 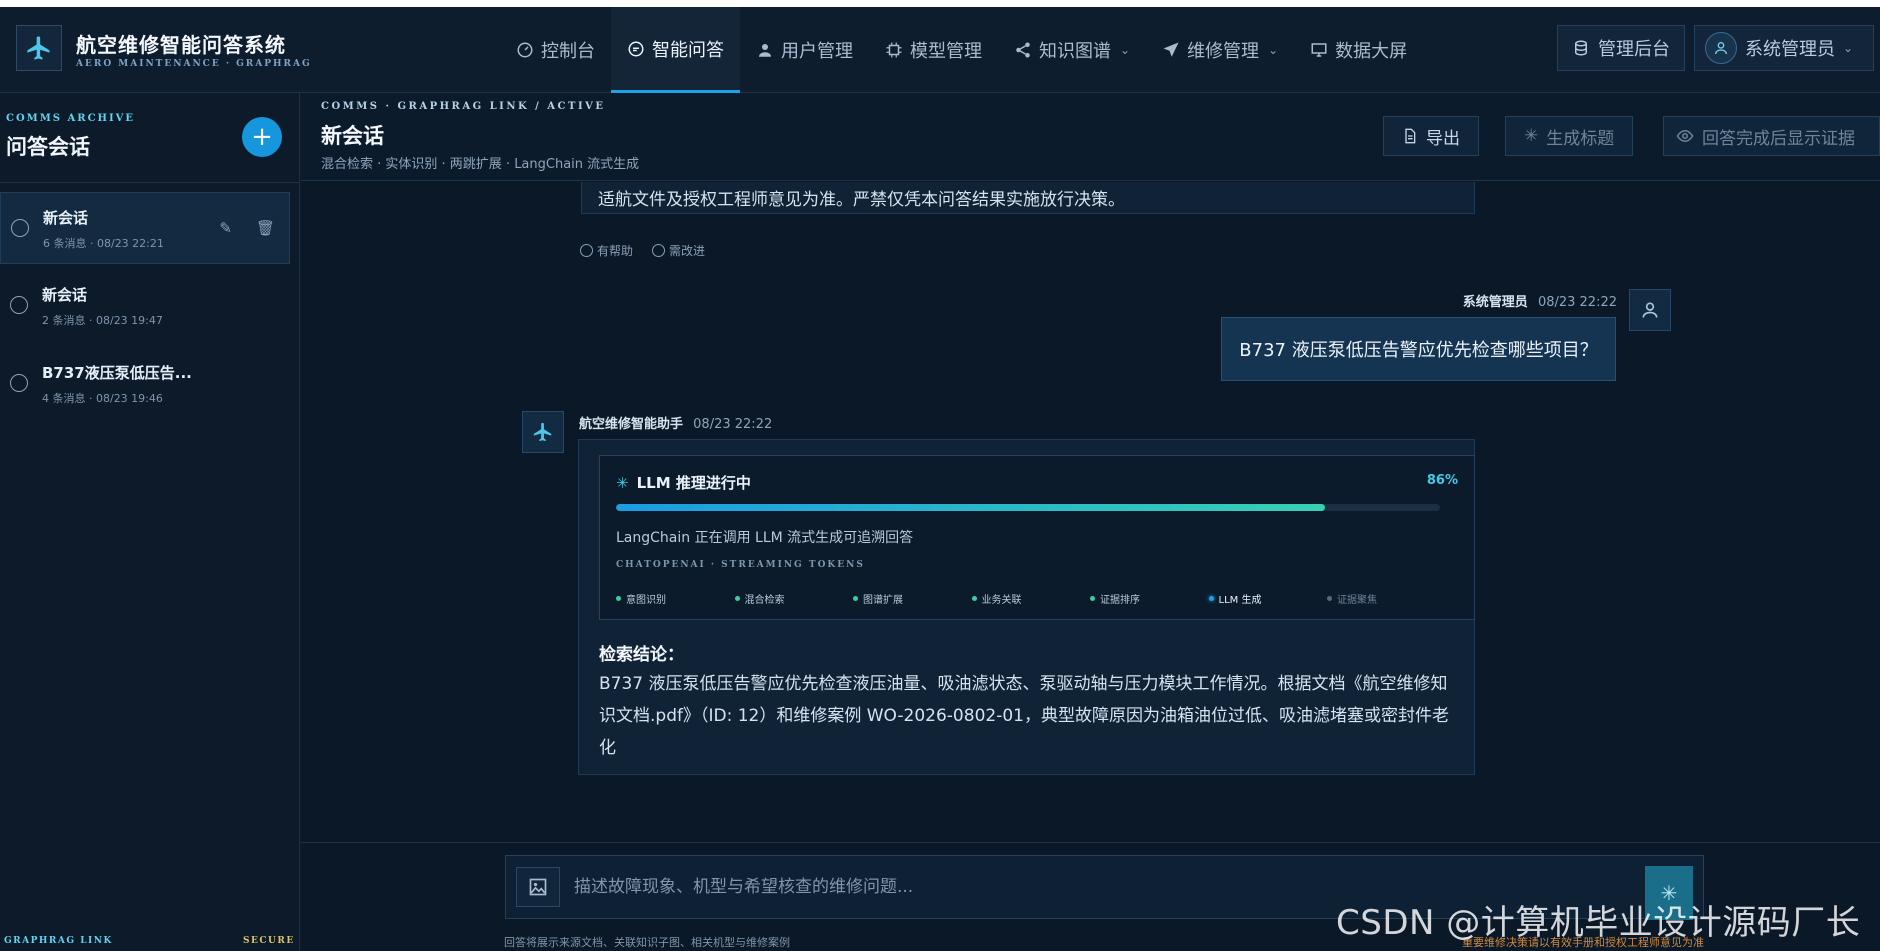 What do you see at coordinates (1443, 138) in the screenshot?
I see `export-label: 导出` at bounding box center [1443, 138].